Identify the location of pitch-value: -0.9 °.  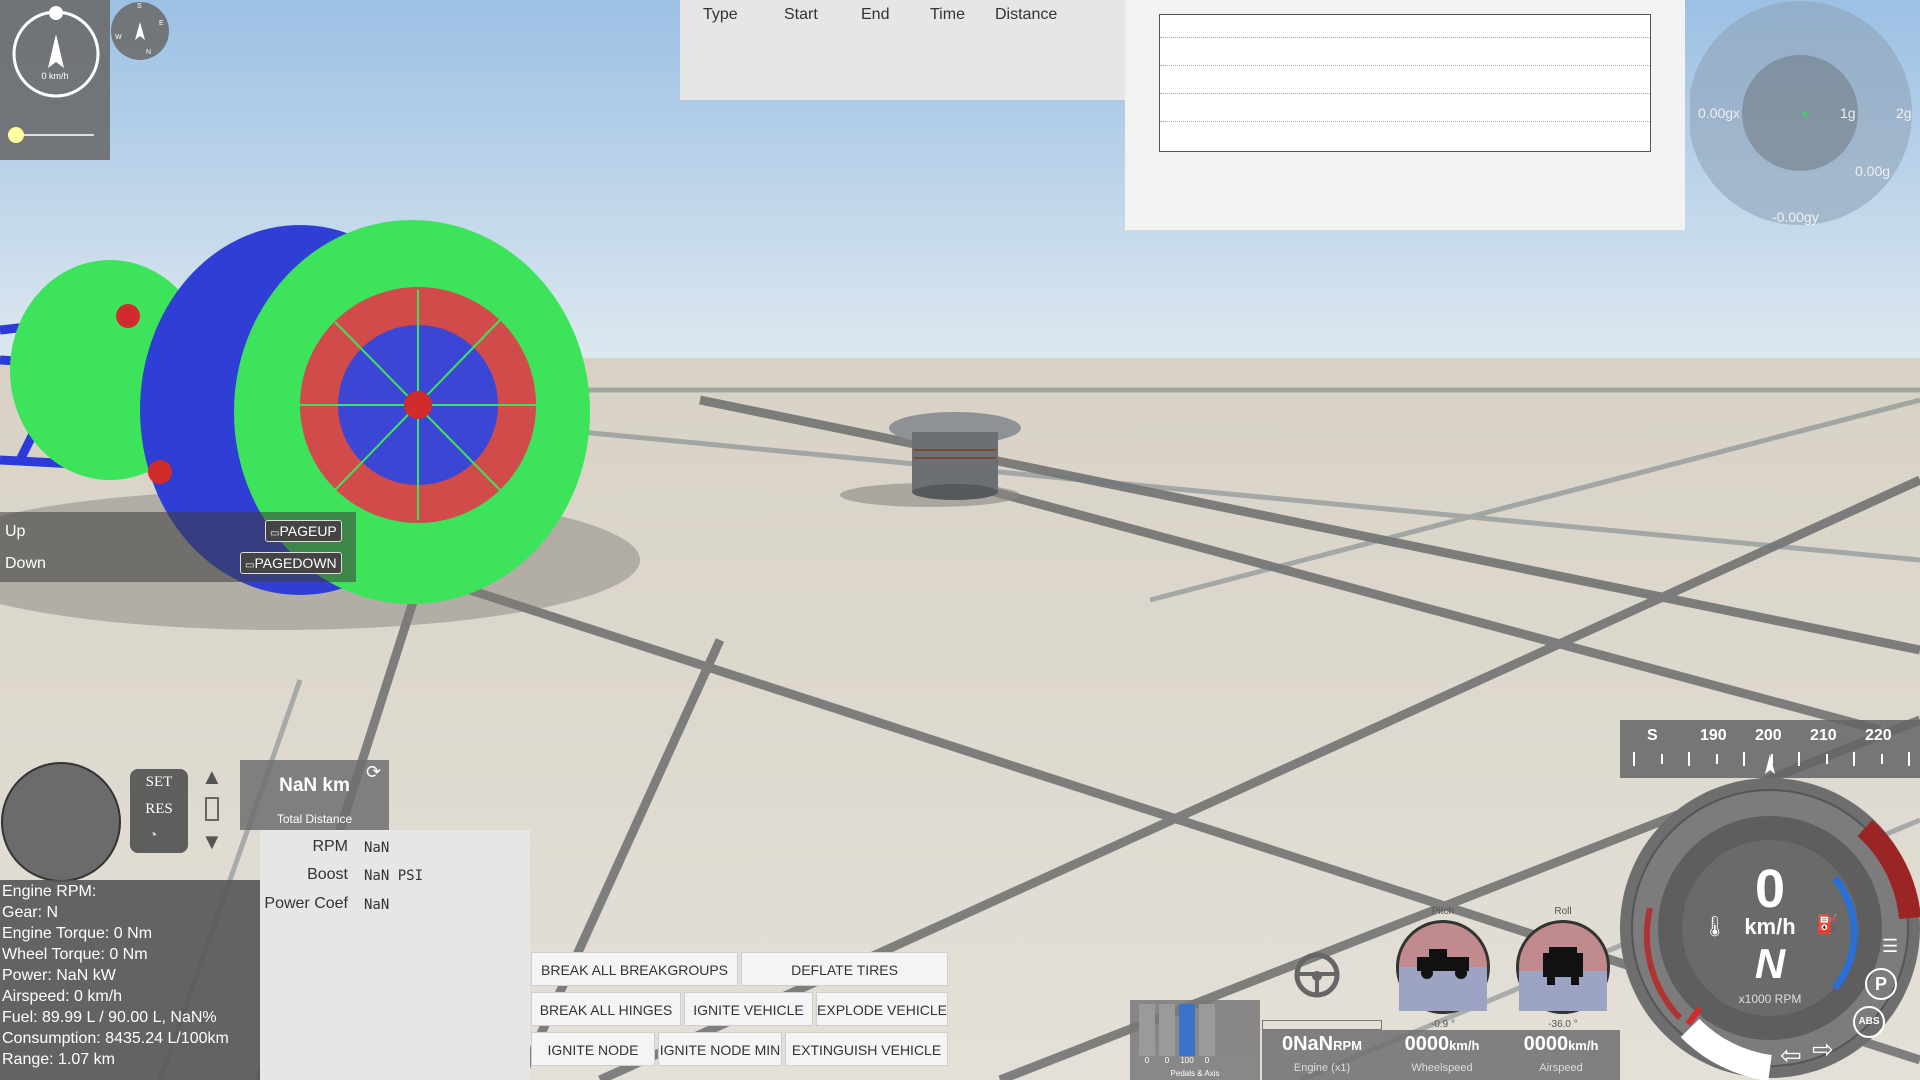
(1442, 1024).